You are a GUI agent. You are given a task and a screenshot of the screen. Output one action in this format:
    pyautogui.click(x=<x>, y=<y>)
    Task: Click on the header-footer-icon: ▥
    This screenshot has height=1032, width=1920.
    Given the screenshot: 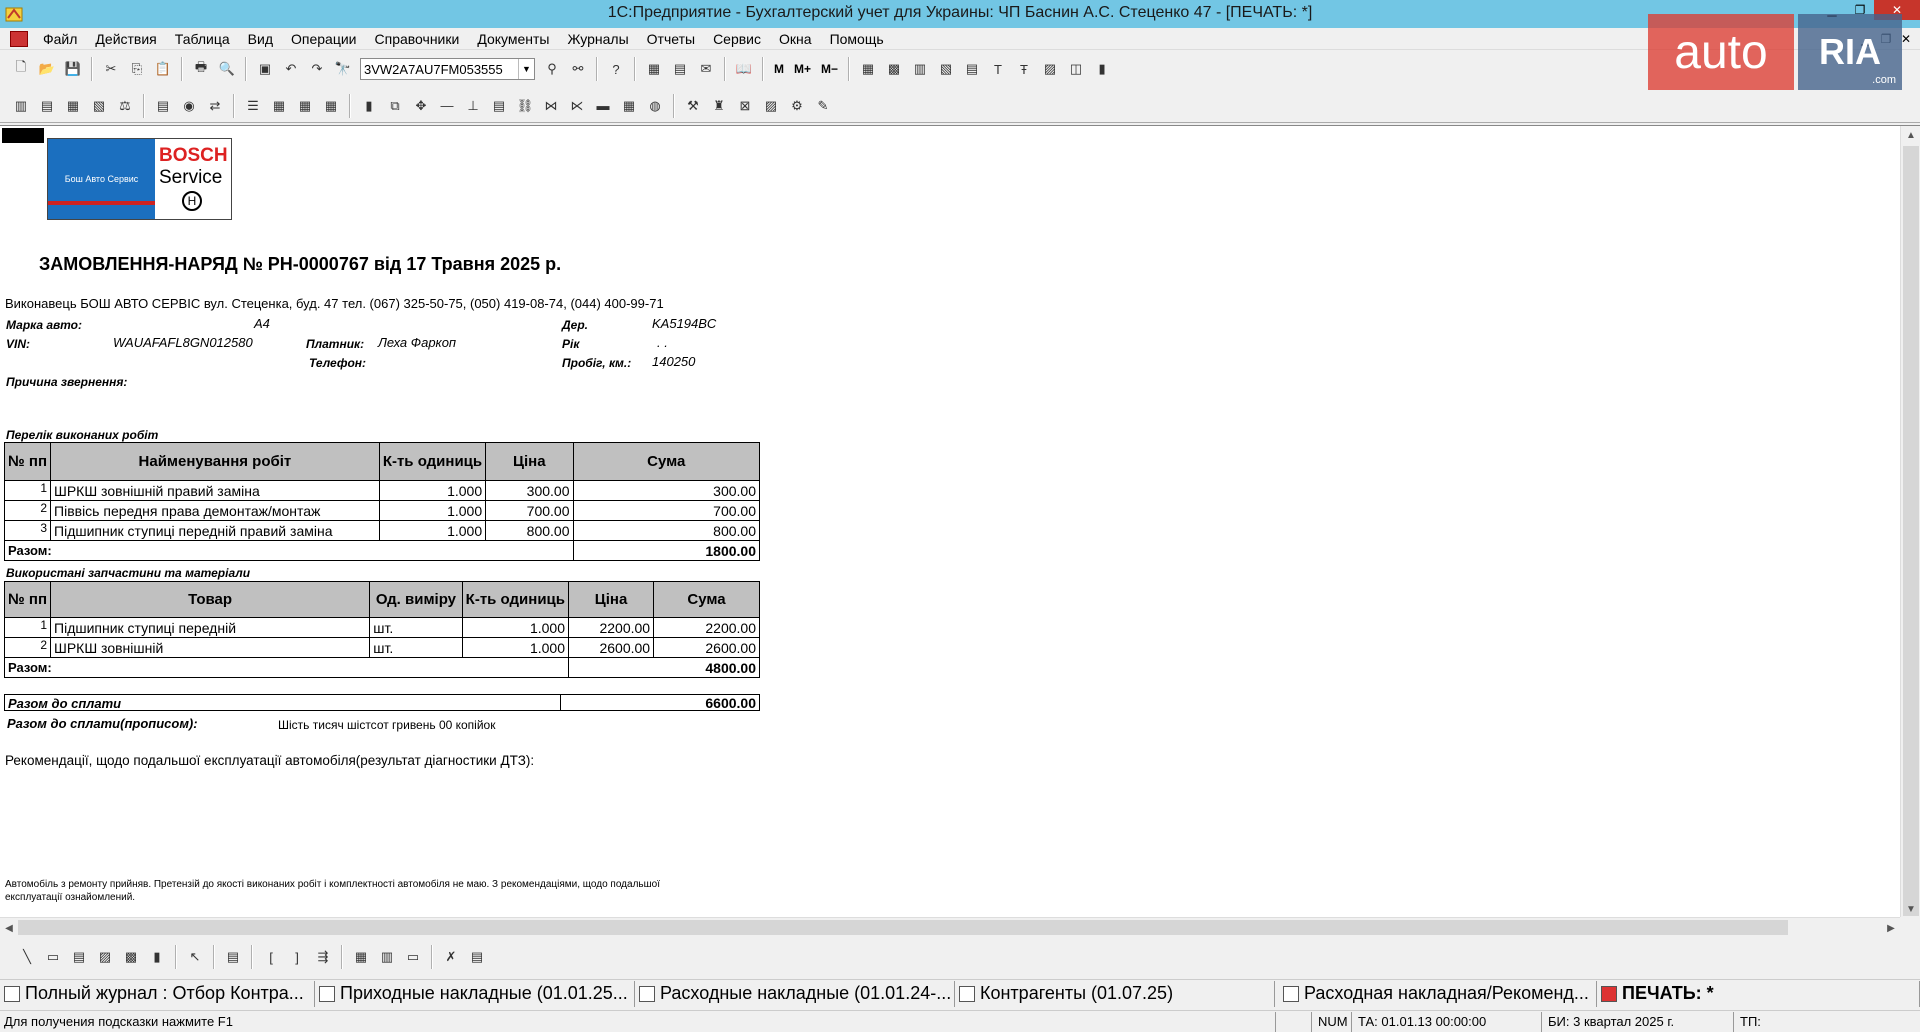 What is the action you would take?
    pyautogui.click(x=387, y=957)
    